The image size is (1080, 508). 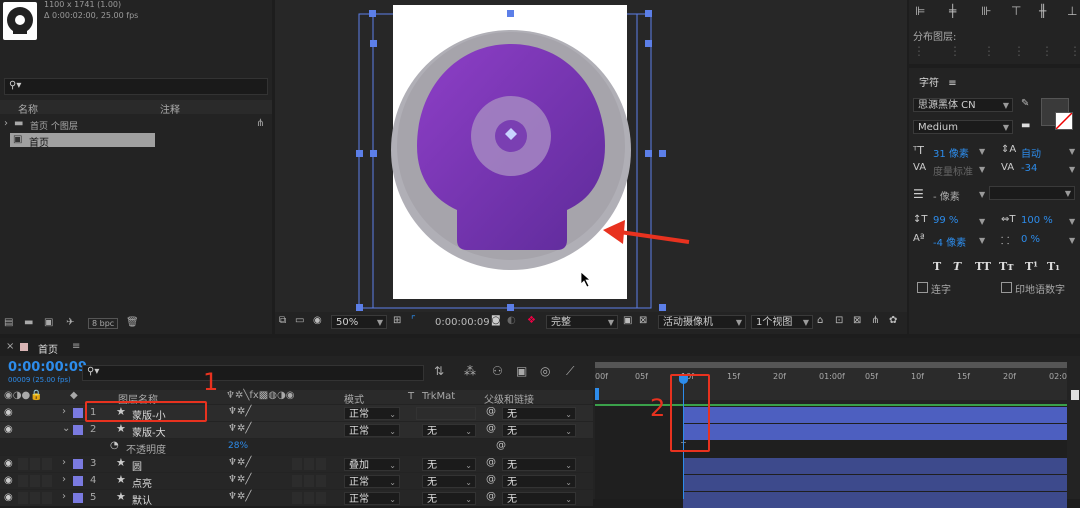 What do you see at coordinates (643, 320) in the screenshot?
I see `fast-preview-icon: ⊠` at bounding box center [643, 320].